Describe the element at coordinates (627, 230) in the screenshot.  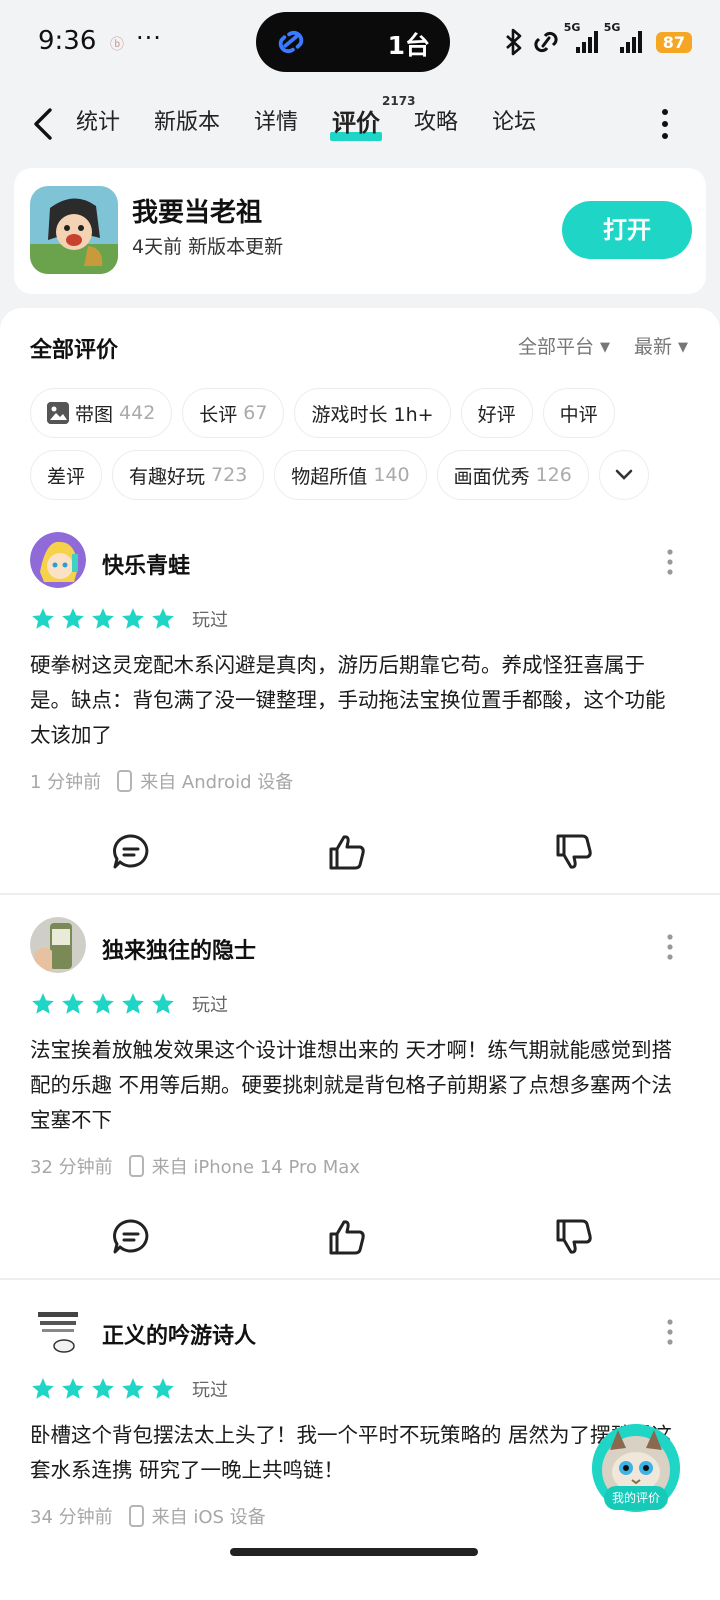
I see `open-app-button: 打开` at that location.